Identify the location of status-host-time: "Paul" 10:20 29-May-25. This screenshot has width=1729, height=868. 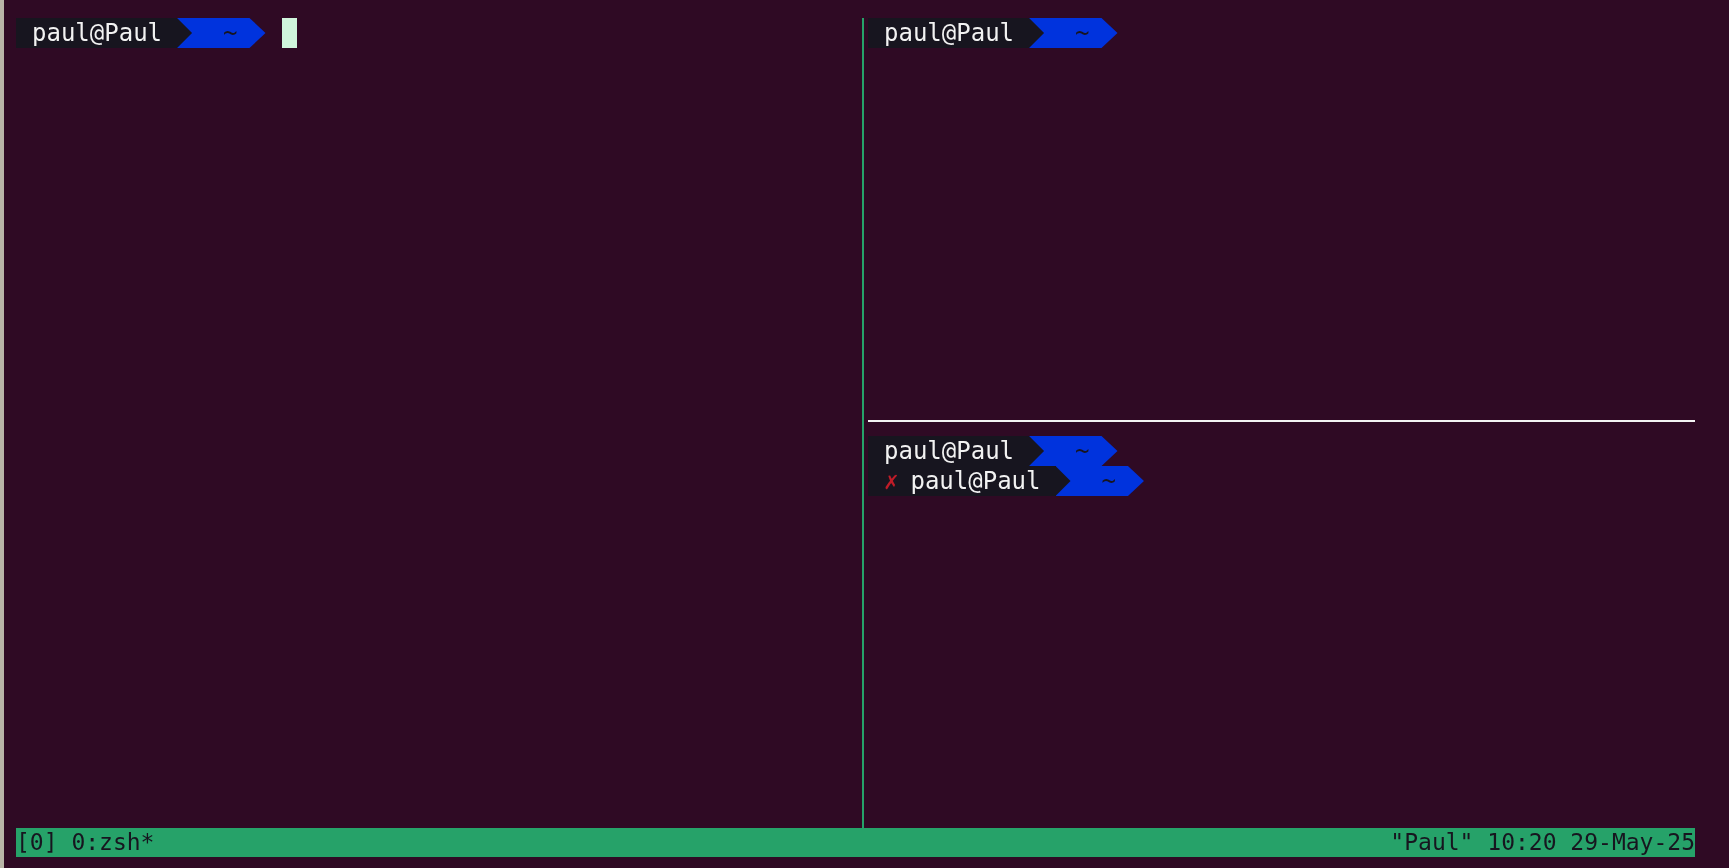
(1542, 842).